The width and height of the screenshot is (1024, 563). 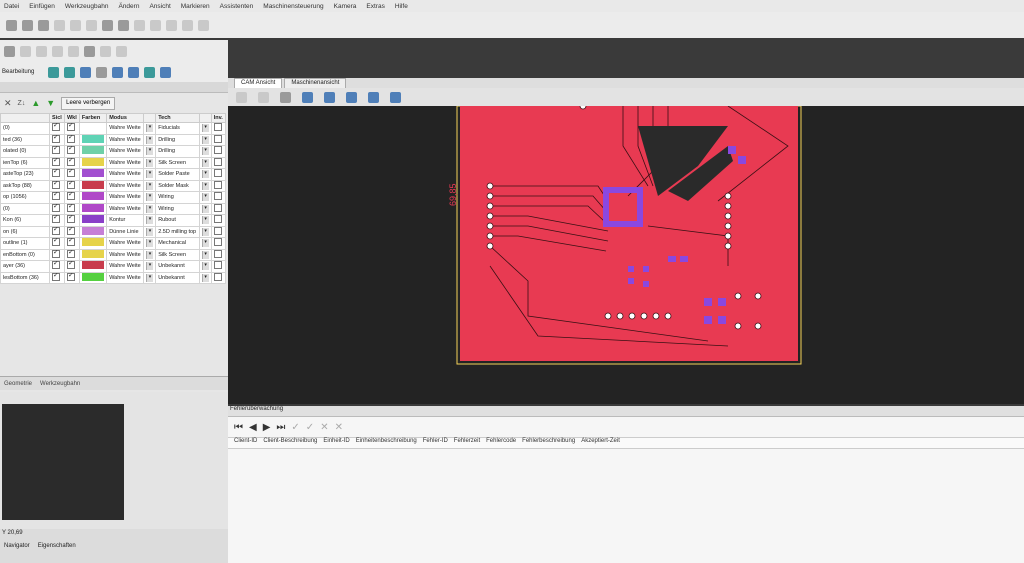 I want to click on menu-extras: Extras, so click(x=375, y=6).